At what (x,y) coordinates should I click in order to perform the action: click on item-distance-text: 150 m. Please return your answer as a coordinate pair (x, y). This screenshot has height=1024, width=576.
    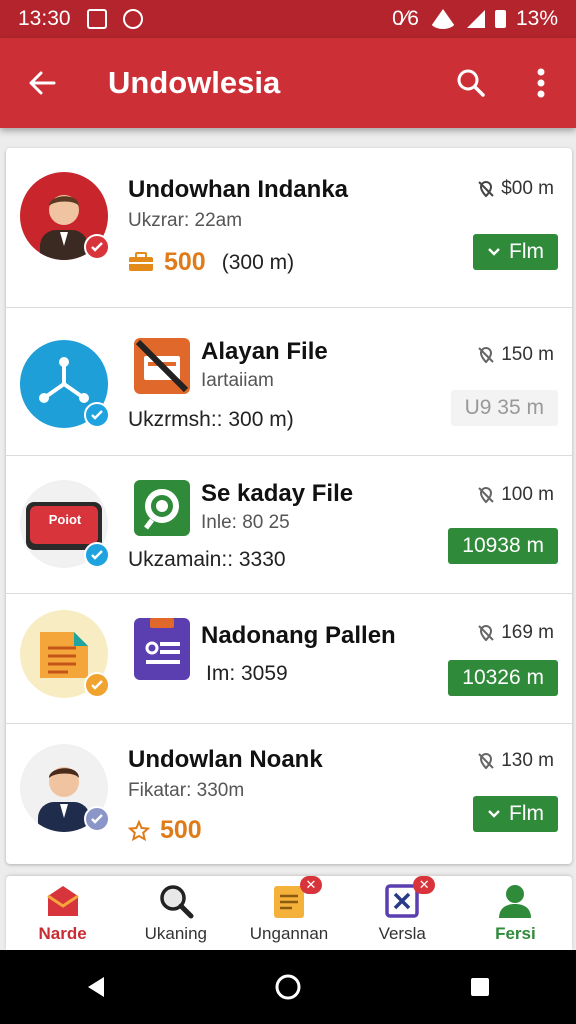
    Looking at the image, I should click on (527, 354).